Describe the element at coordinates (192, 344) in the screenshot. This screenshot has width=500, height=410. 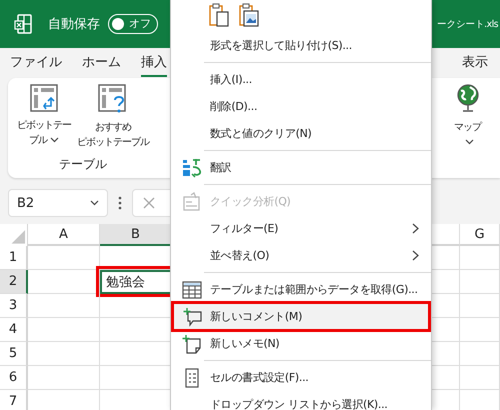
I see `note-add-icon` at that location.